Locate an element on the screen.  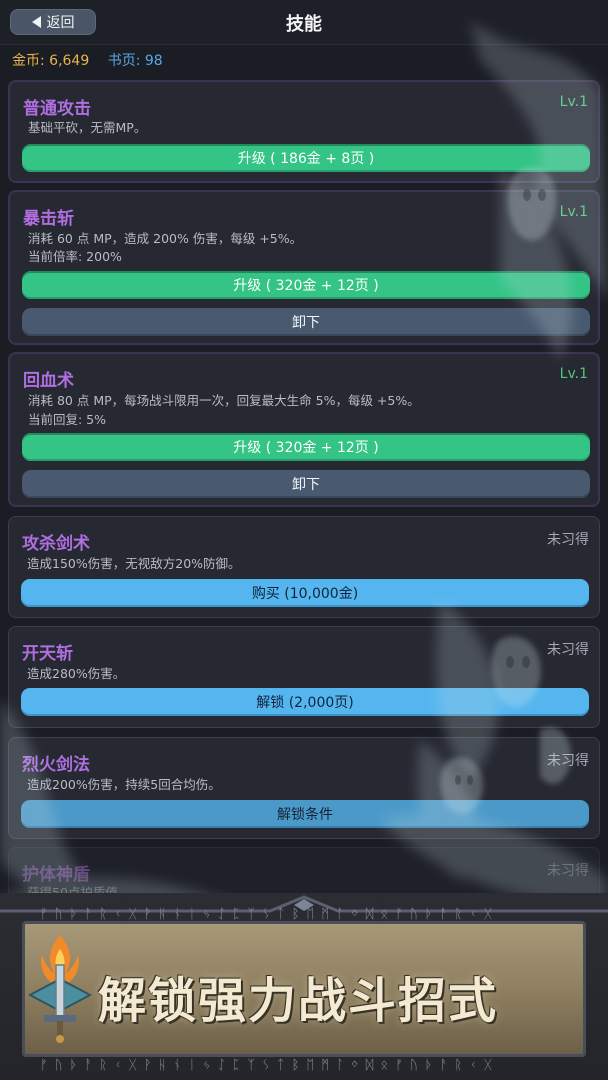
banner-slogan: 解锁强力战斗招式 is located at coordinates (298, 1001).